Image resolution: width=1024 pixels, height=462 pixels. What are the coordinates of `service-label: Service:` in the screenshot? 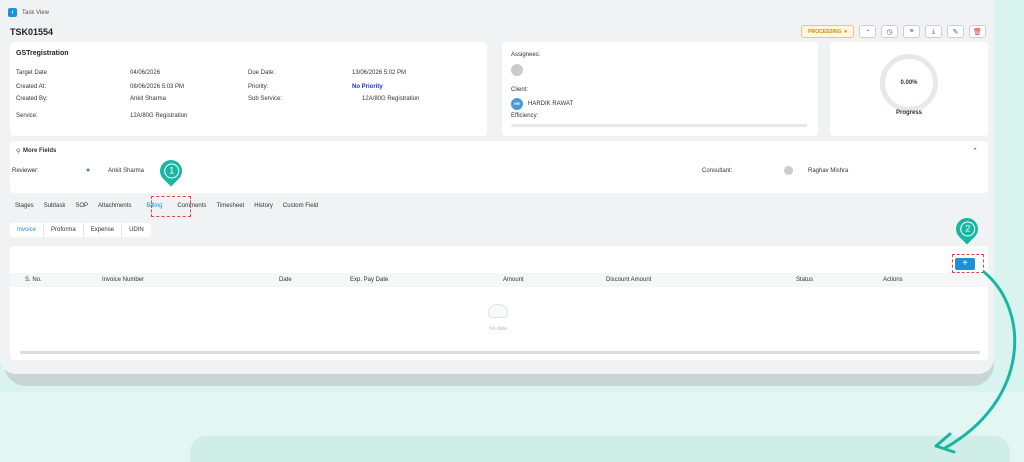 It's located at (27, 116).